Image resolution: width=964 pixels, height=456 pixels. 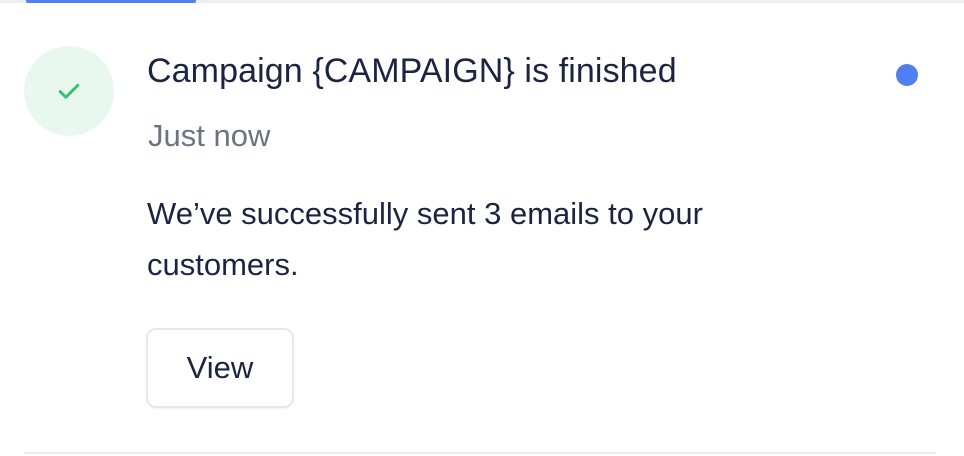 I want to click on view-button: View, so click(x=220, y=368).